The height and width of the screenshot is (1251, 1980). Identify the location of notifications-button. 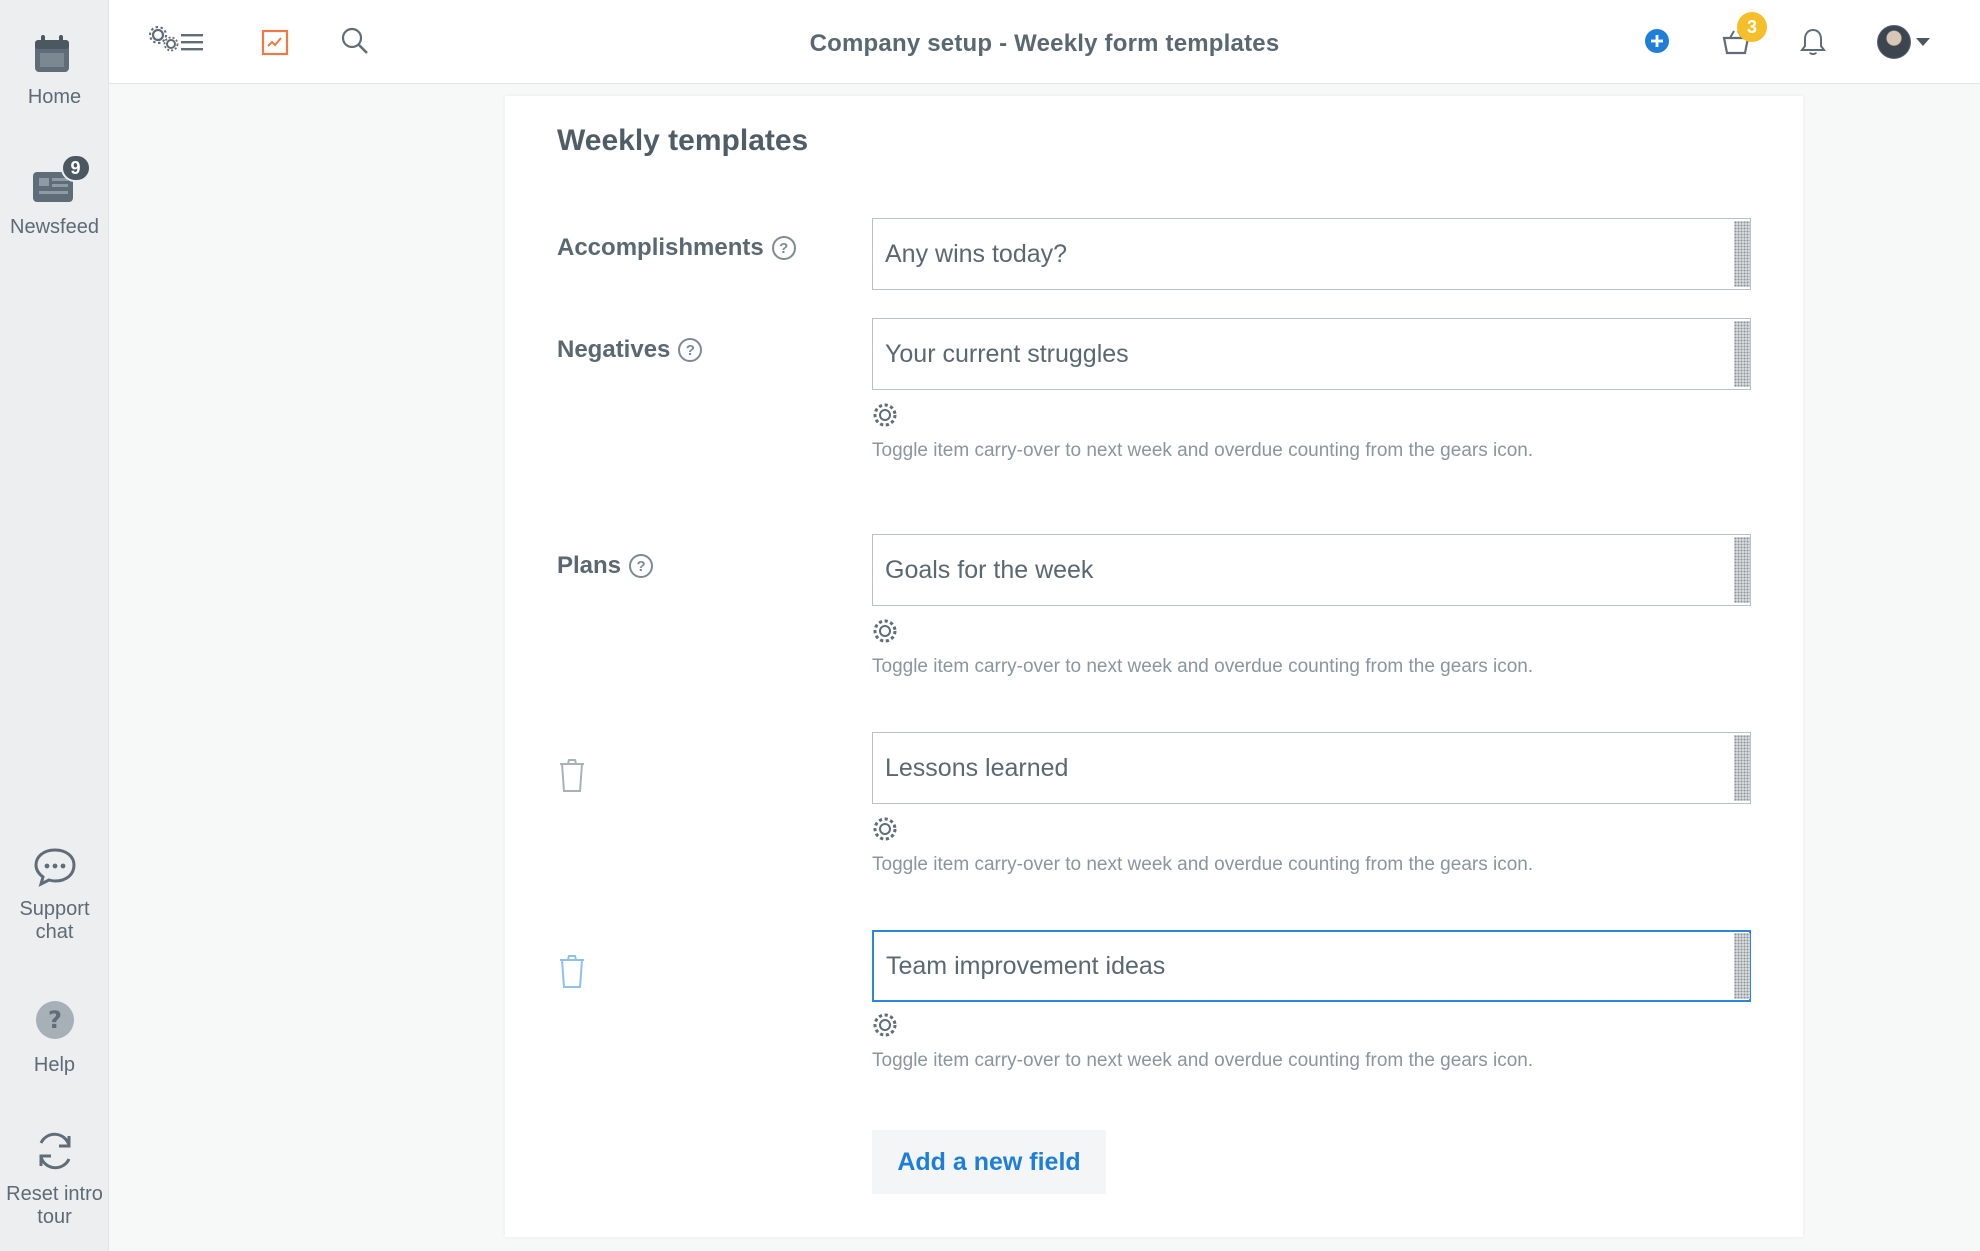
(1813, 44).